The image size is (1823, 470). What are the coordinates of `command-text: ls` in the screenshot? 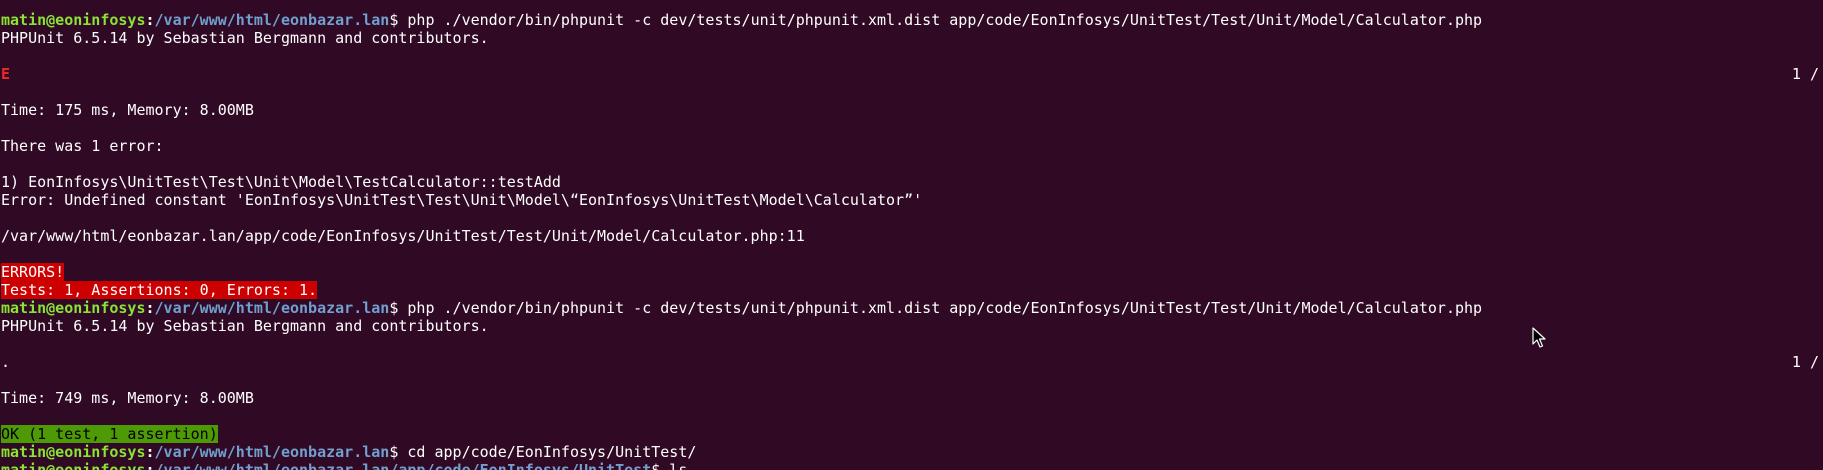 It's located at (678, 465).